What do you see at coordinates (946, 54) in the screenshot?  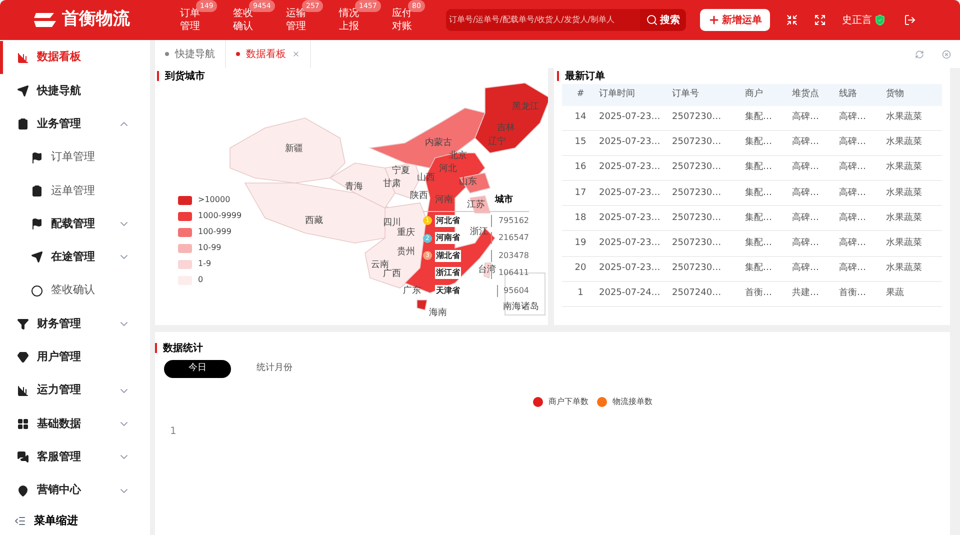 I see `close-circle-icon` at bounding box center [946, 54].